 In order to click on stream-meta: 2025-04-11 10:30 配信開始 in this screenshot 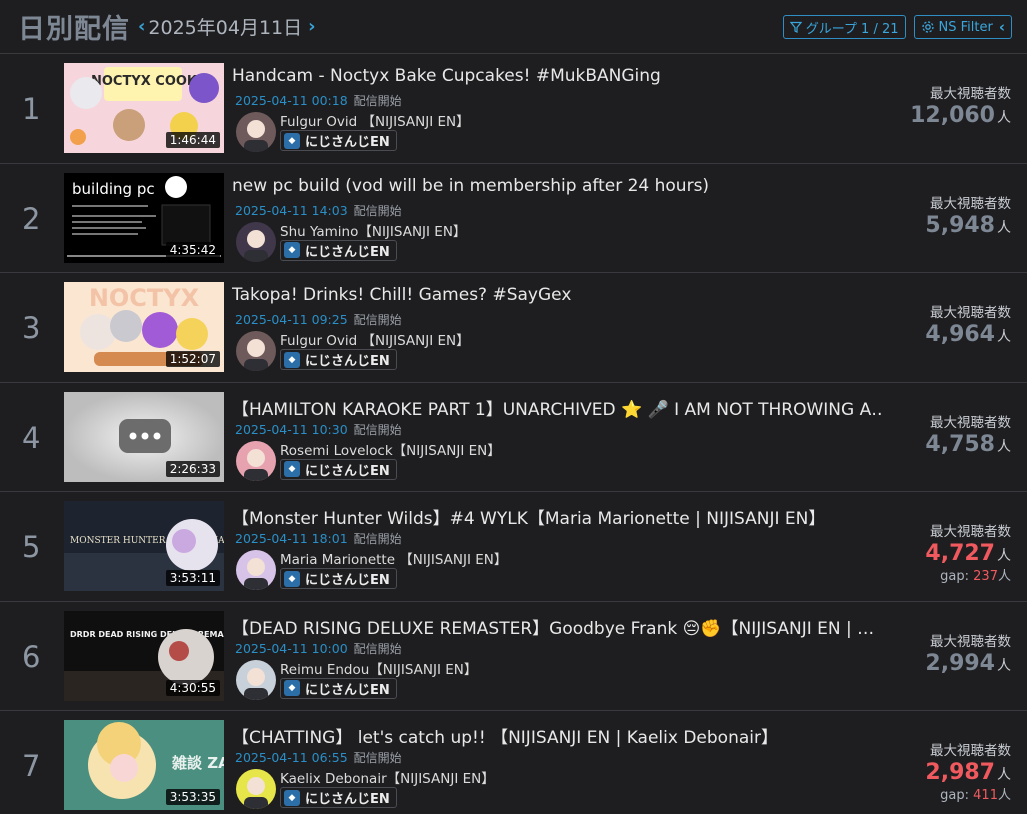, I will do `click(318, 429)`.